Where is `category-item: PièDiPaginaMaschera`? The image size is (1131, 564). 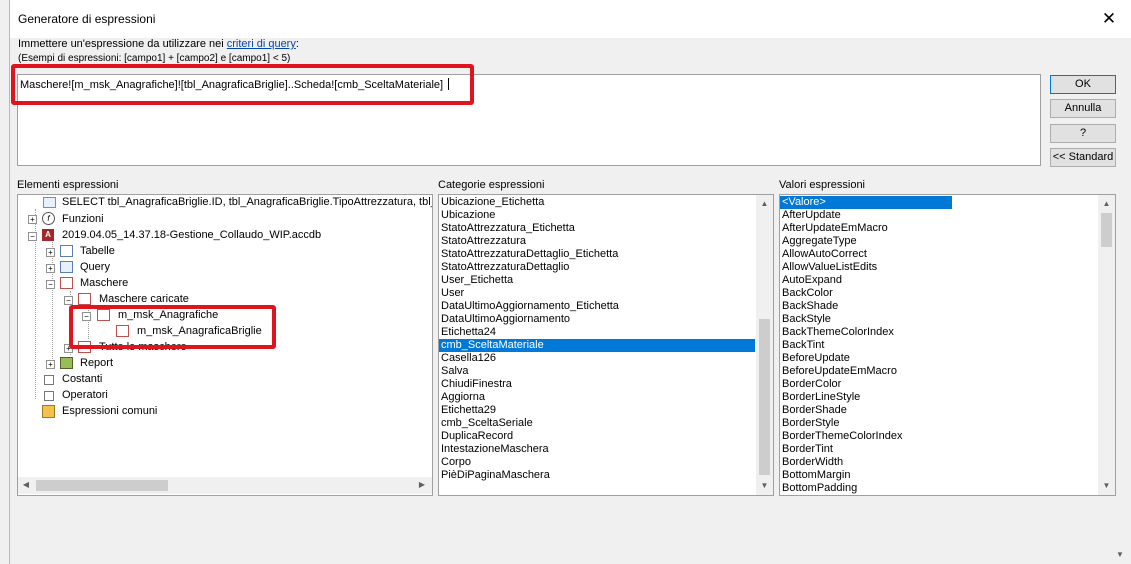 category-item: PièDiPaginaMaschera is located at coordinates (494, 475).